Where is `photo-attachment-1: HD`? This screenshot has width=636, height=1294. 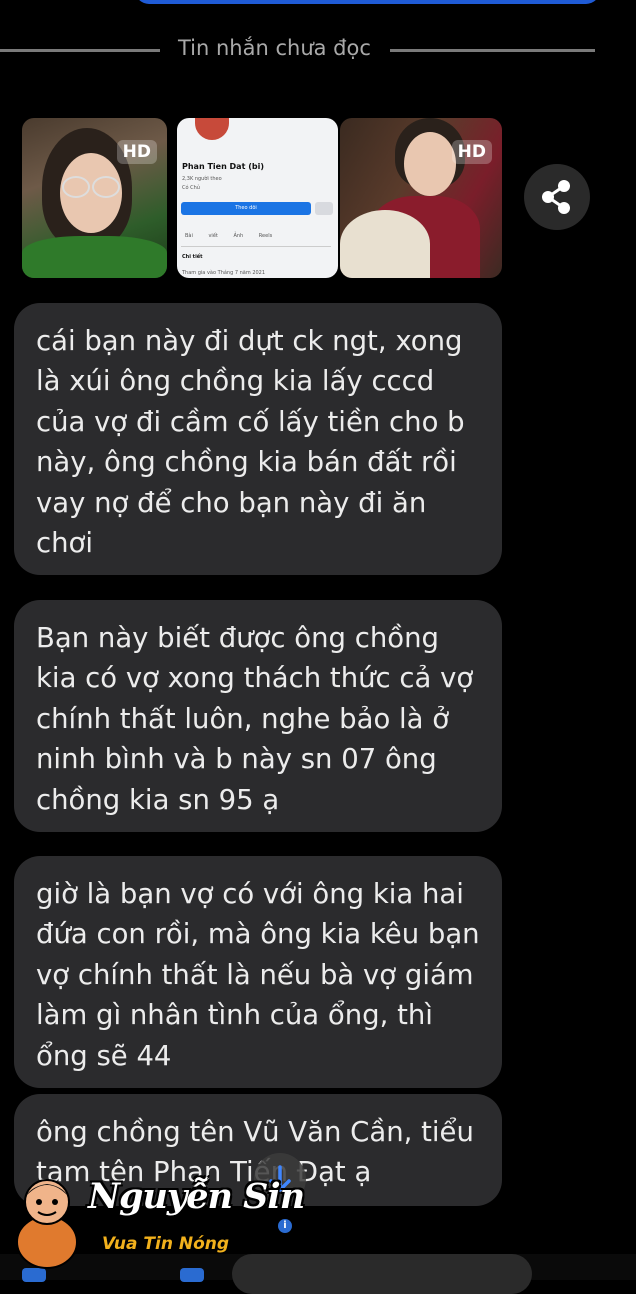 photo-attachment-1: HD is located at coordinates (94, 198).